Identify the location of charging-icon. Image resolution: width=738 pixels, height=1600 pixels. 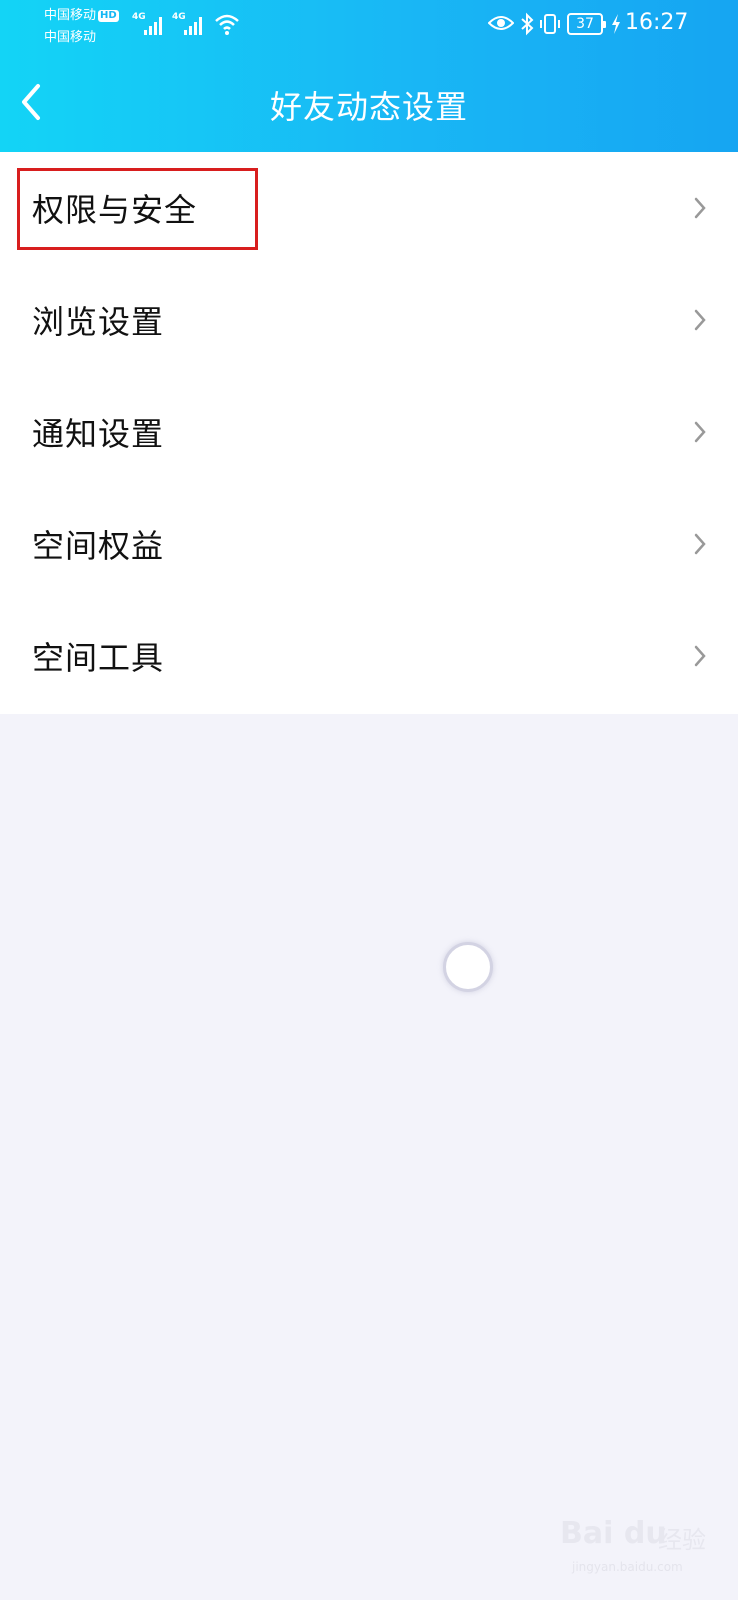
(616, 24).